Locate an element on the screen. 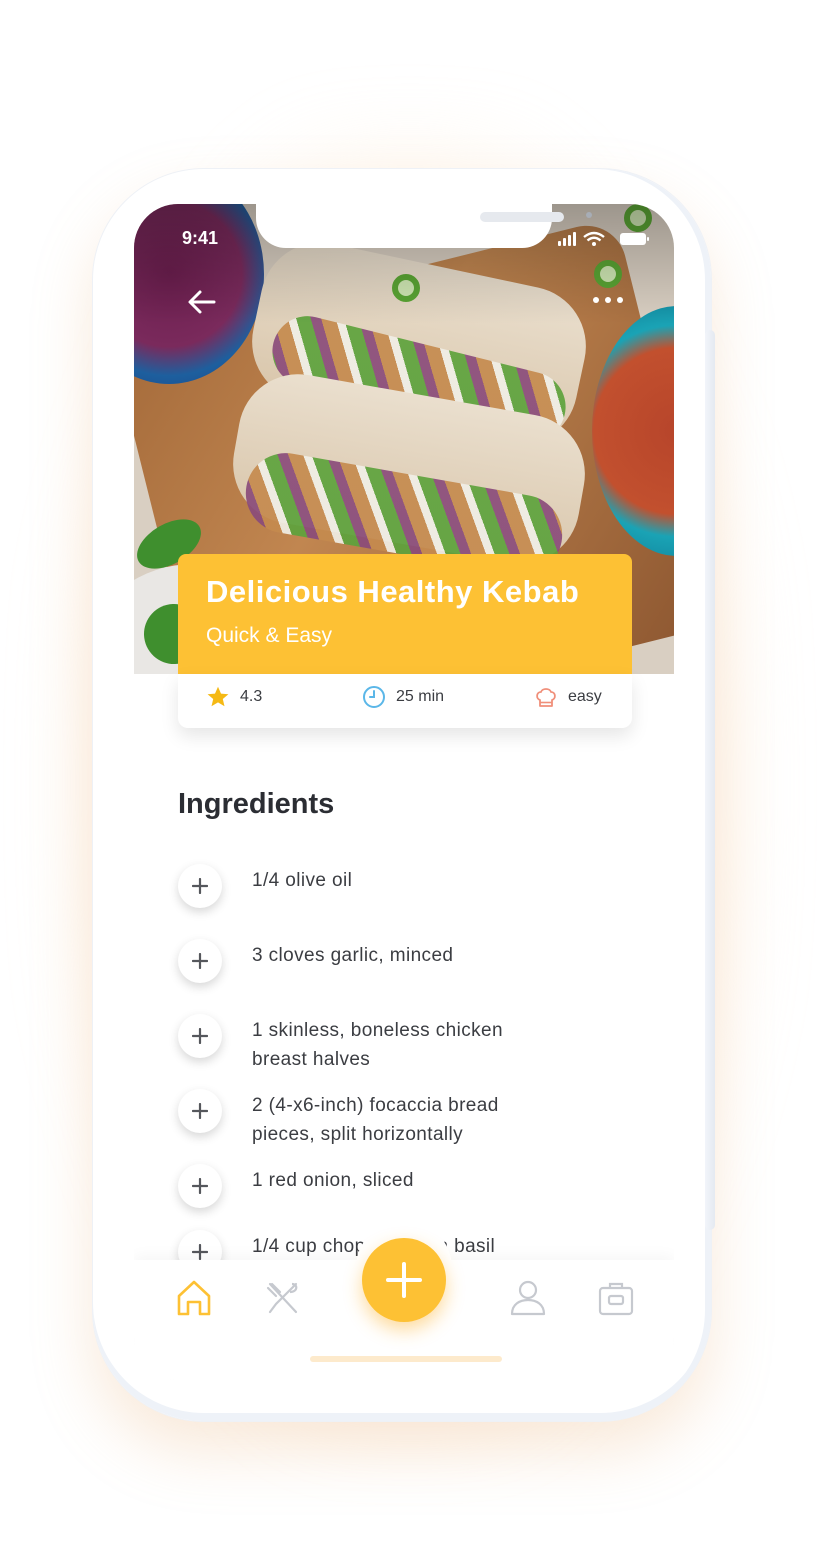 Image resolution: width=819 pixels, height=1560 pixels. duration-value: 25 min is located at coordinates (420, 696).